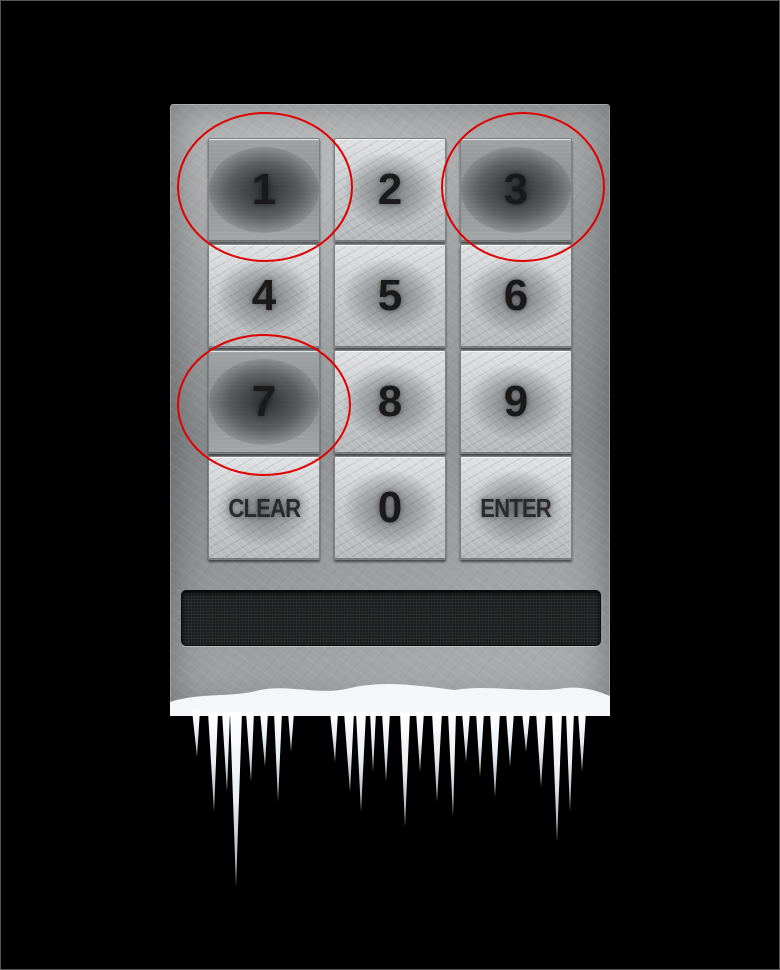 The image size is (780, 970). I want to click on key-2-label: 2, so click(390, 189).